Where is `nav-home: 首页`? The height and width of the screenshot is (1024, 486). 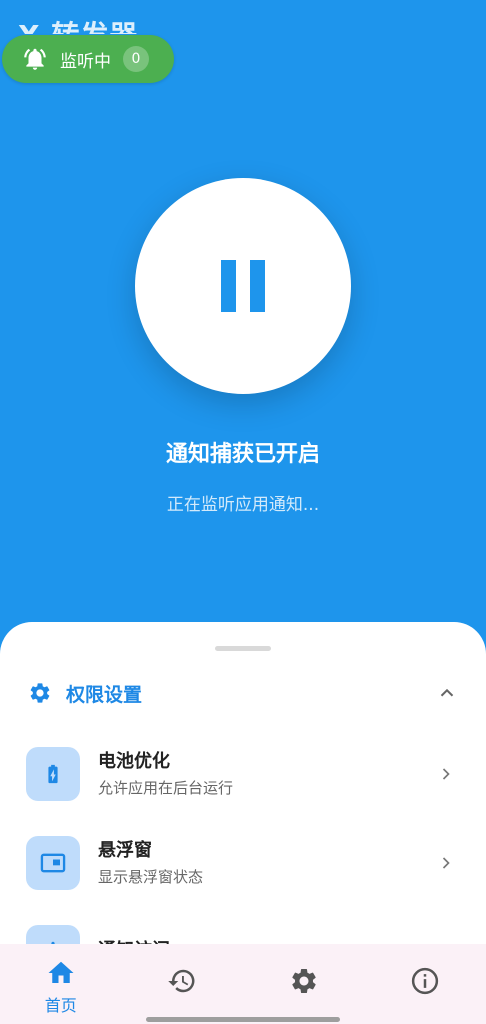 nav-home: 首页 is located at coordinates (61, 984).